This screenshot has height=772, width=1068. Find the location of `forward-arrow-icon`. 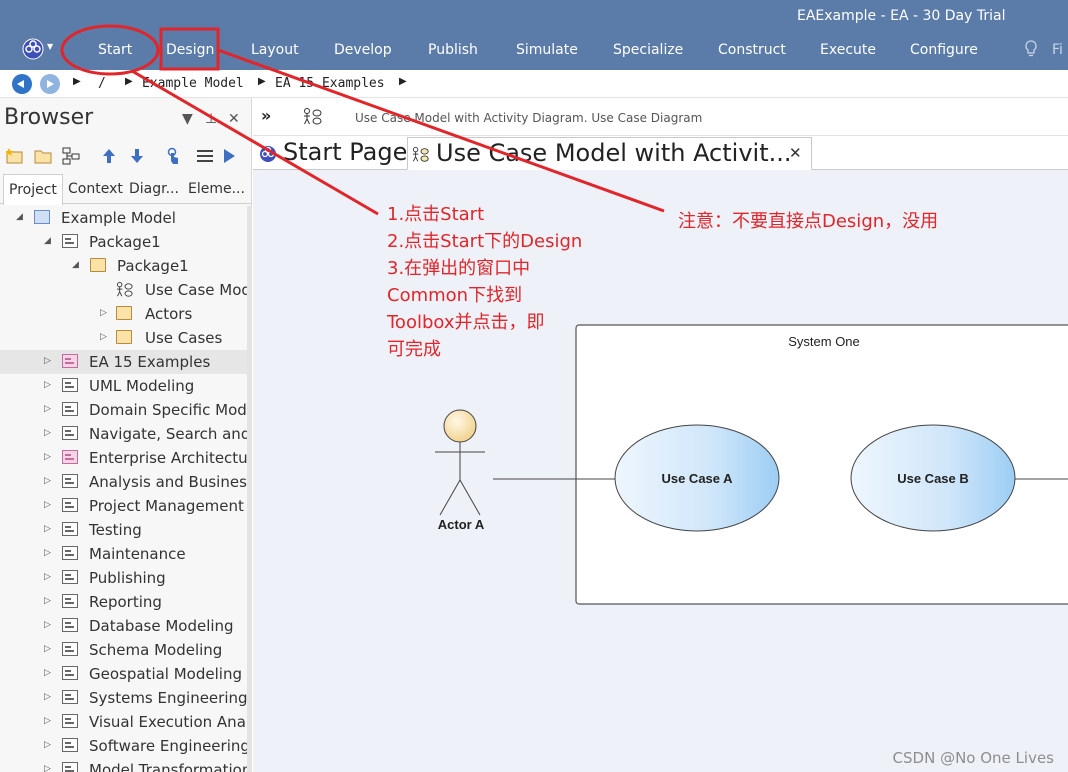

forward-arrow-icon is located at coordinates (50, 84).